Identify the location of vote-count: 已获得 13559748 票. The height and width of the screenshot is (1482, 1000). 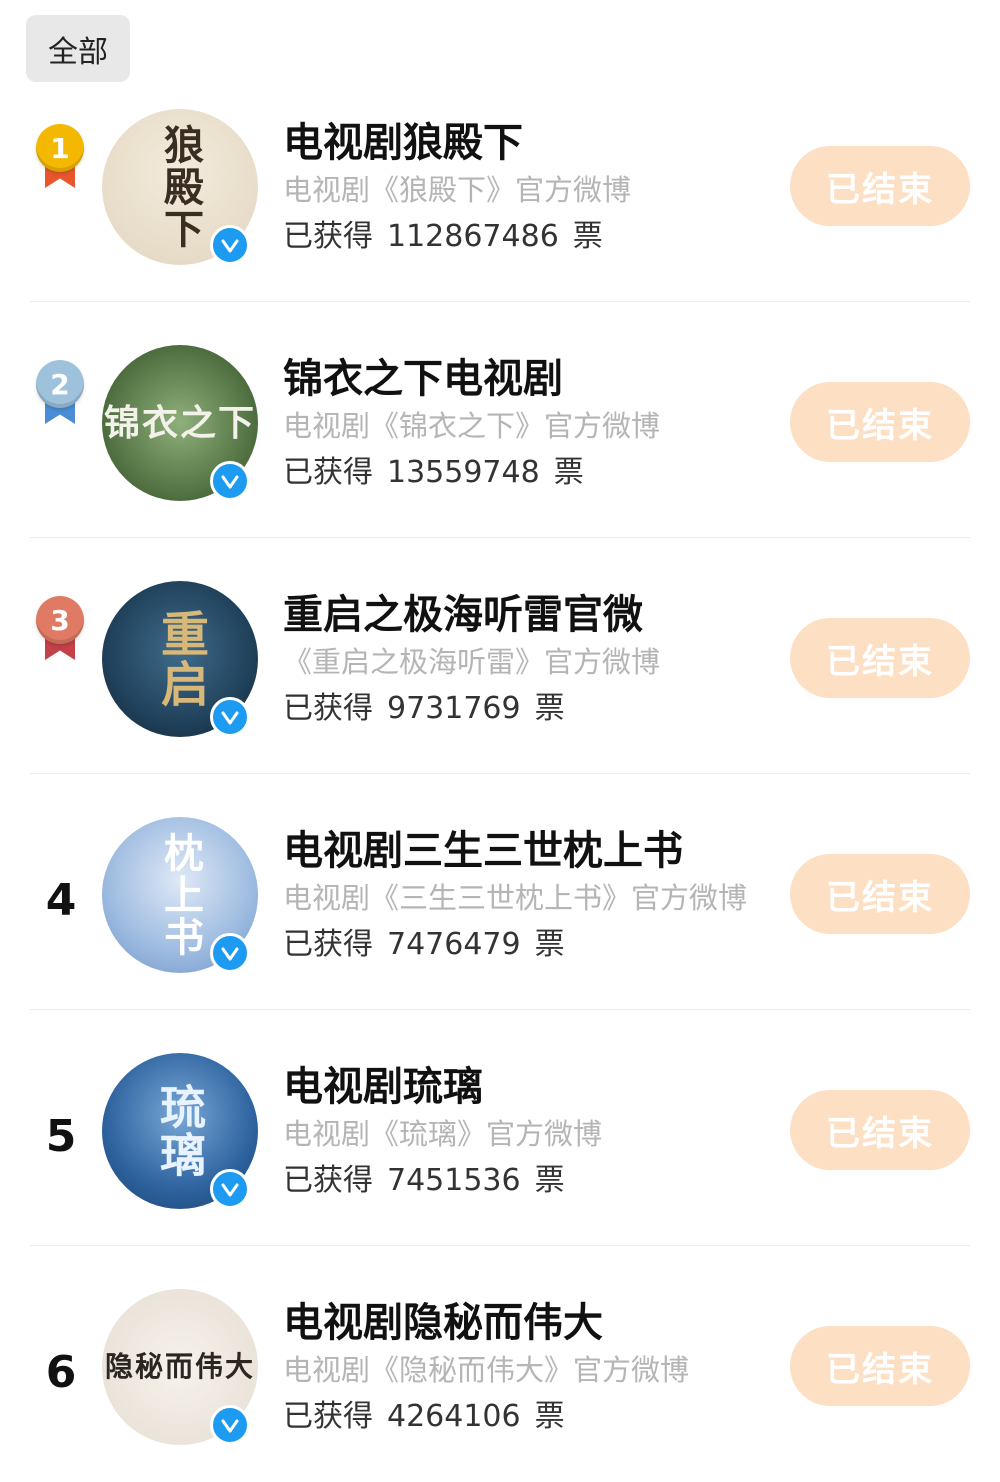
(433, 472).